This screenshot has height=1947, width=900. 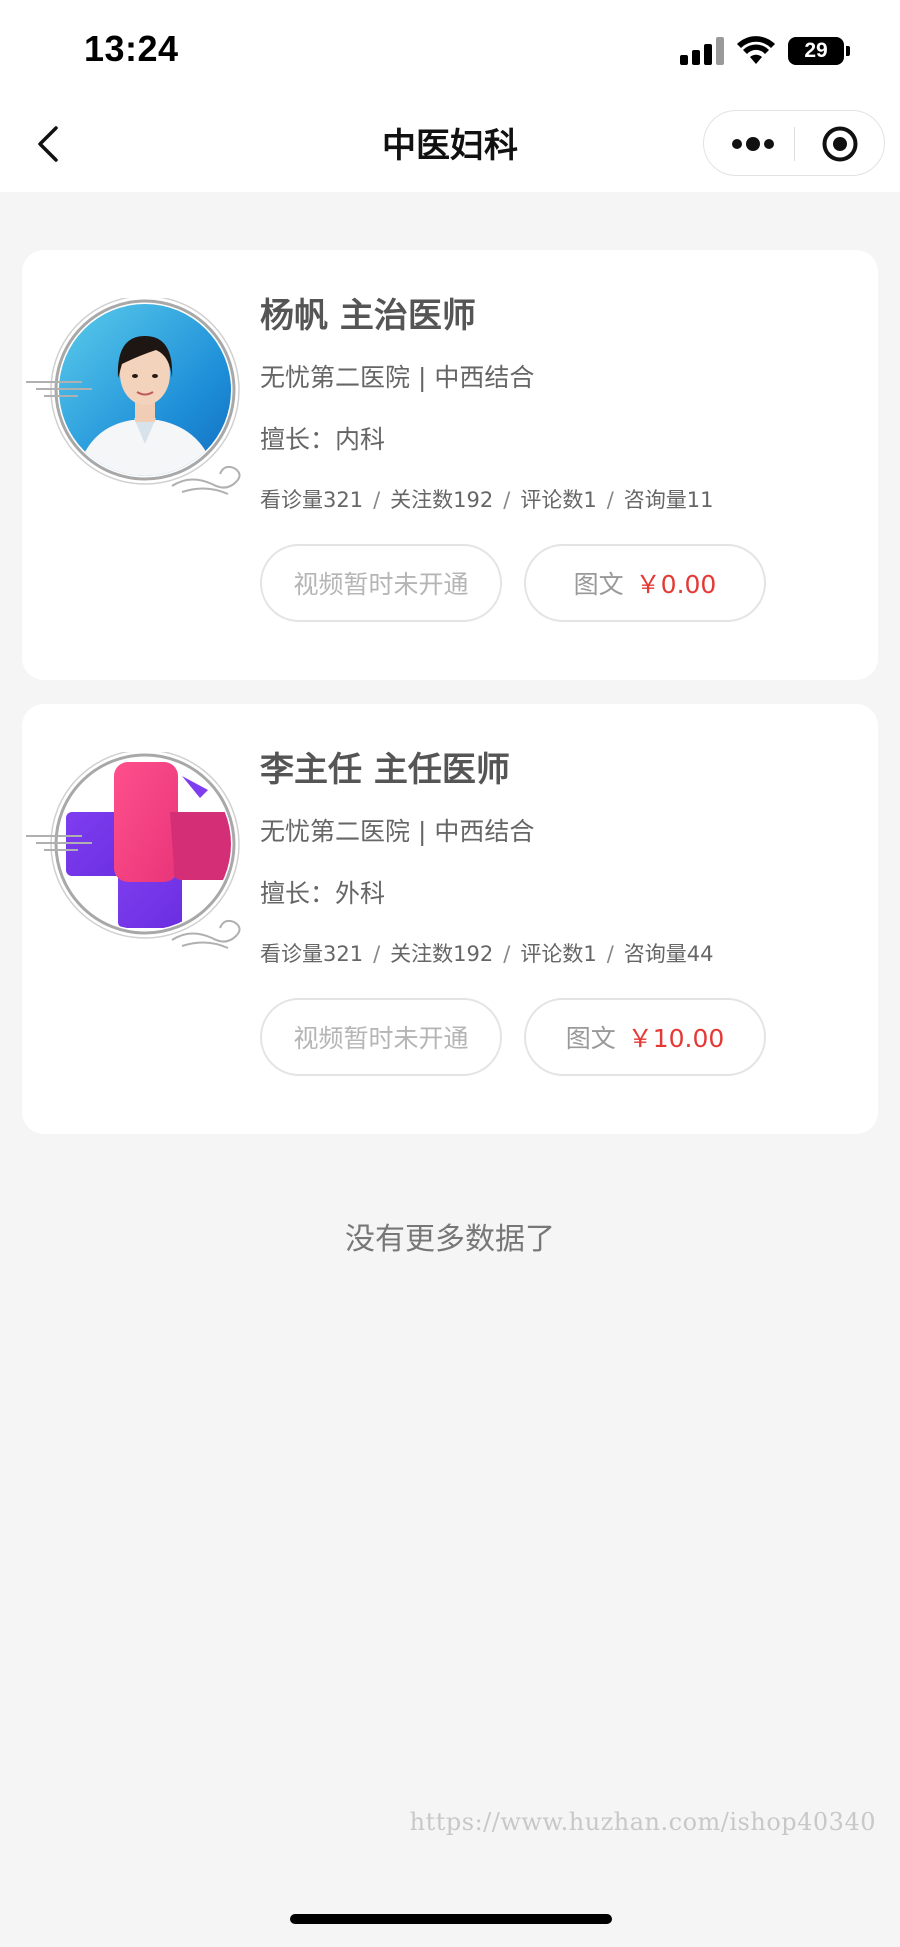 I want to click on doctor-specialty: 擅长：外科, so click(x=323, y=893).